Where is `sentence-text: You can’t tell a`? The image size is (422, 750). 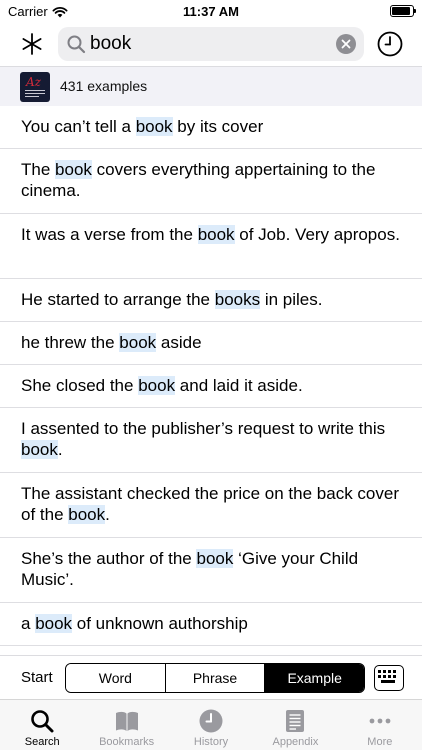 sentence-text: You can’t tell a is located at coordinates (78, 126).